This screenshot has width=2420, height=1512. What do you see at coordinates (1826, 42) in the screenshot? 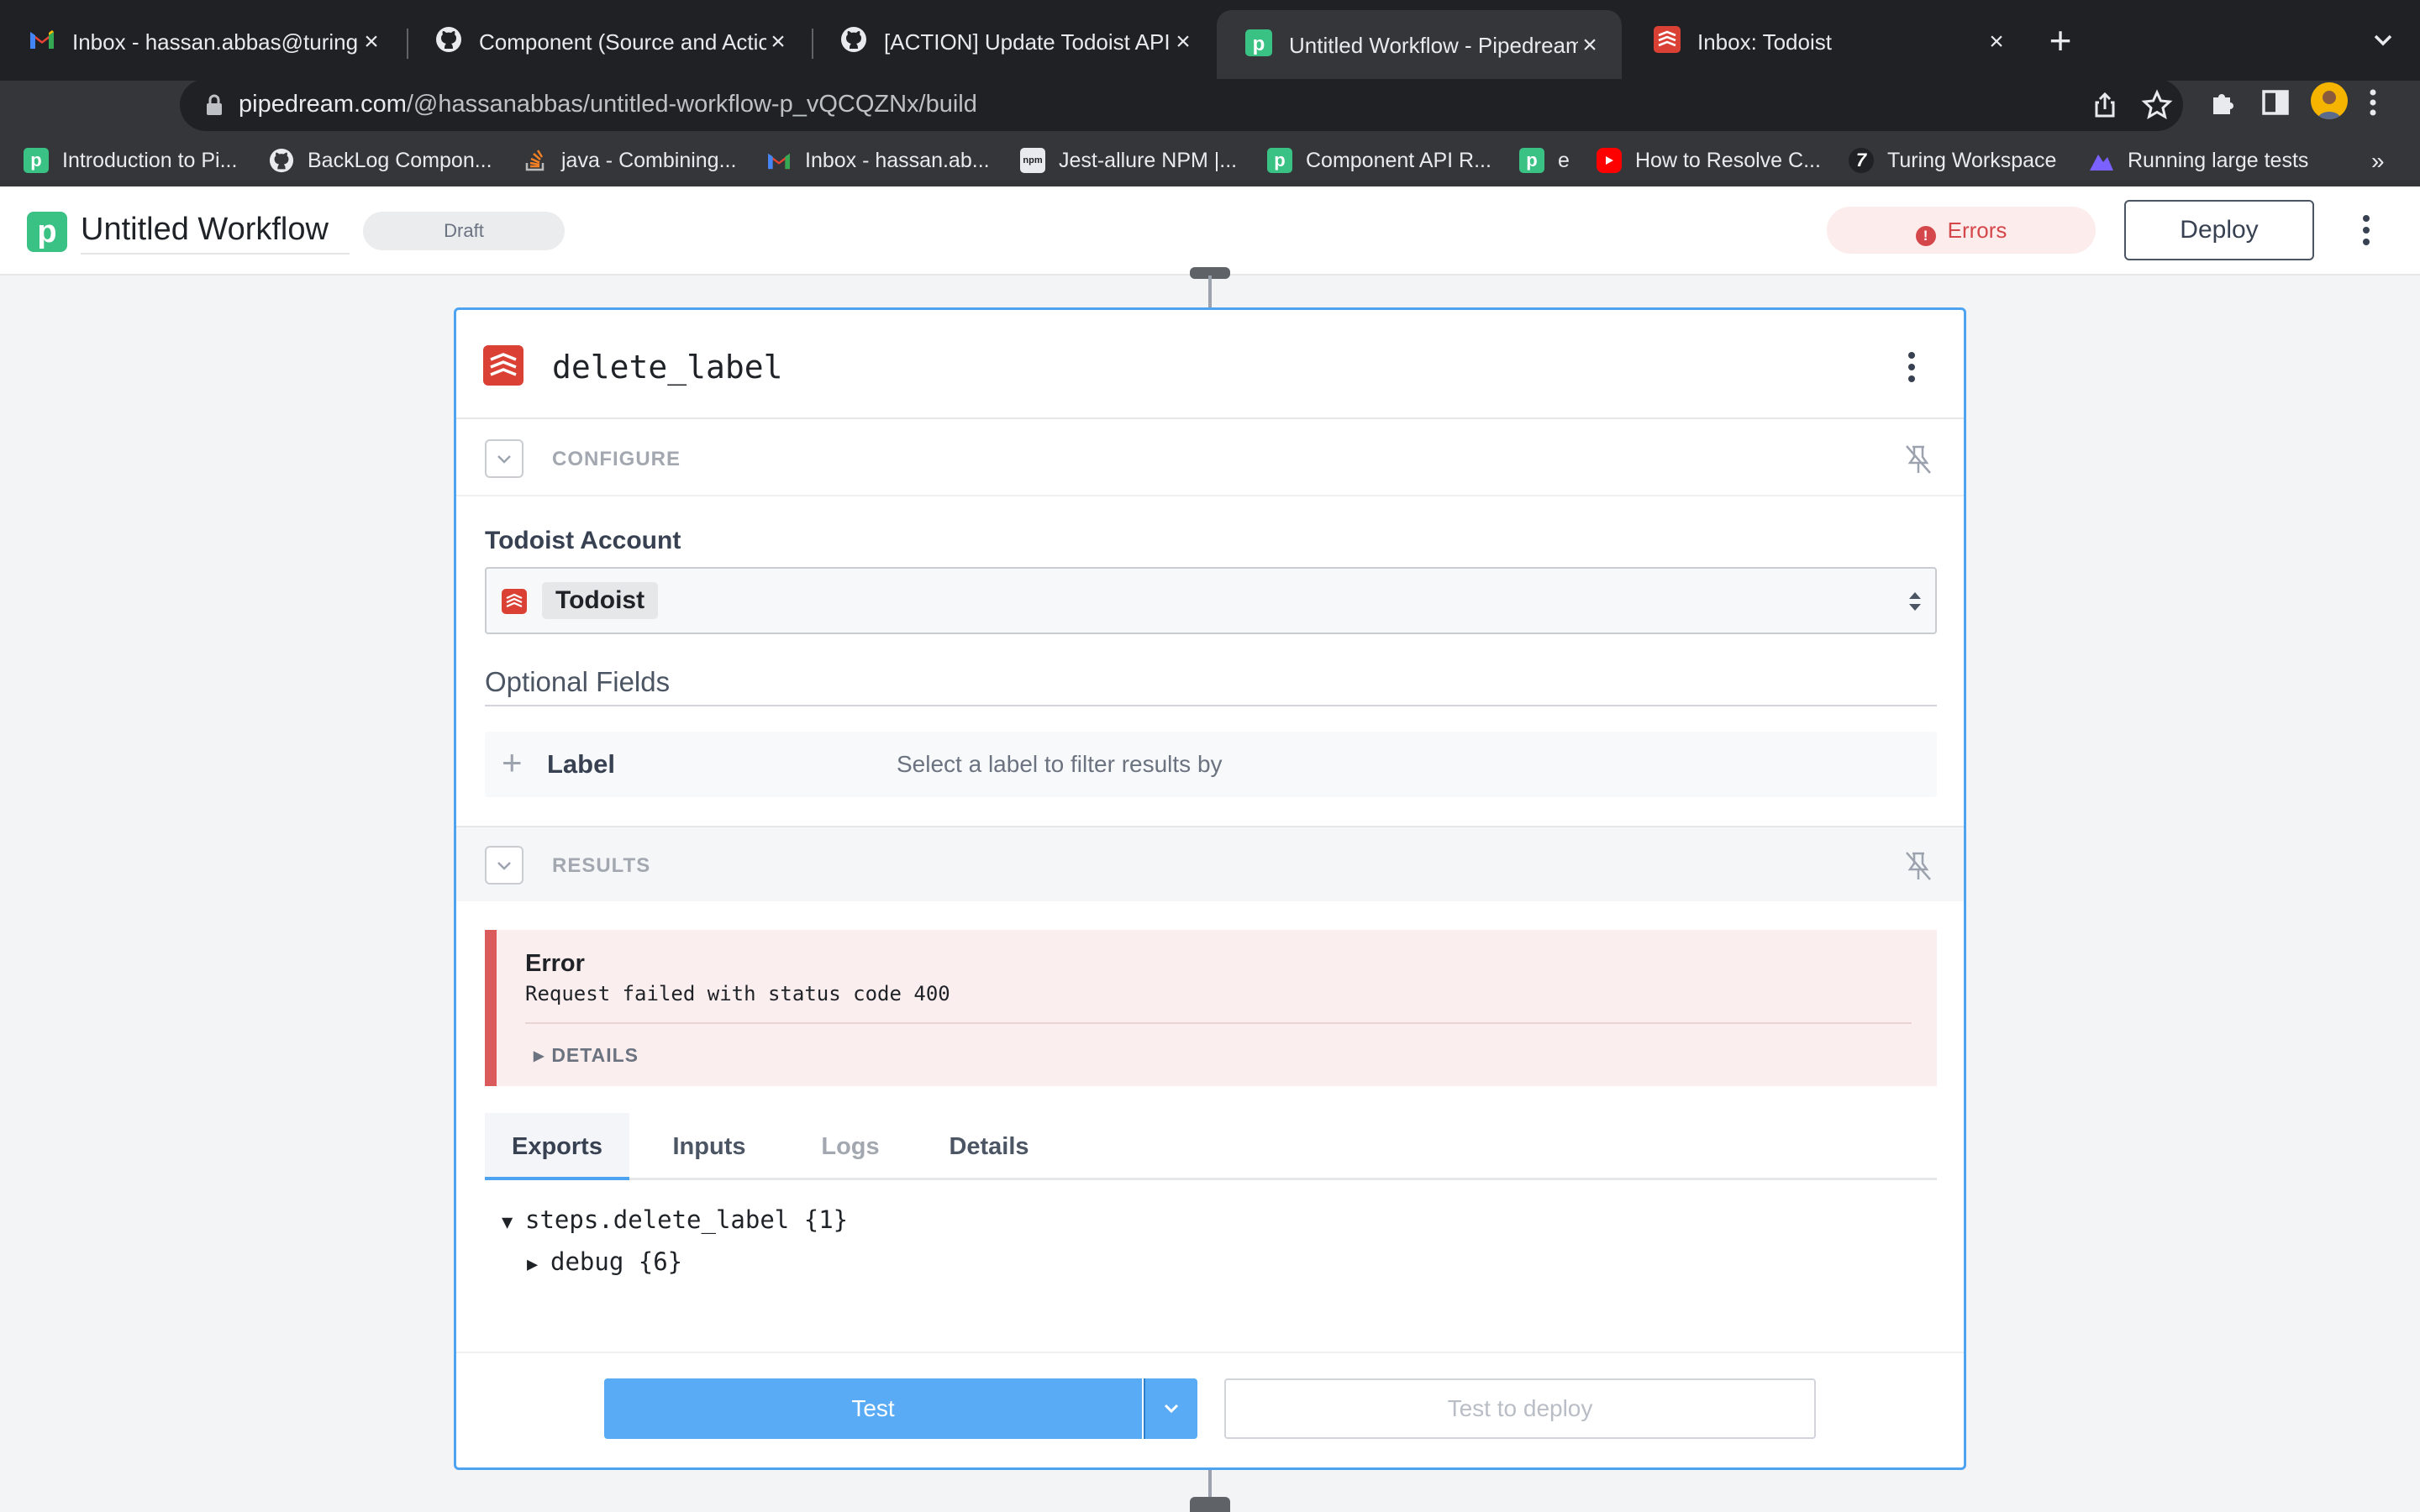
I see `browser-tab-todoist: Inbox: Todoist ×` at bounding box center [1826, 42].